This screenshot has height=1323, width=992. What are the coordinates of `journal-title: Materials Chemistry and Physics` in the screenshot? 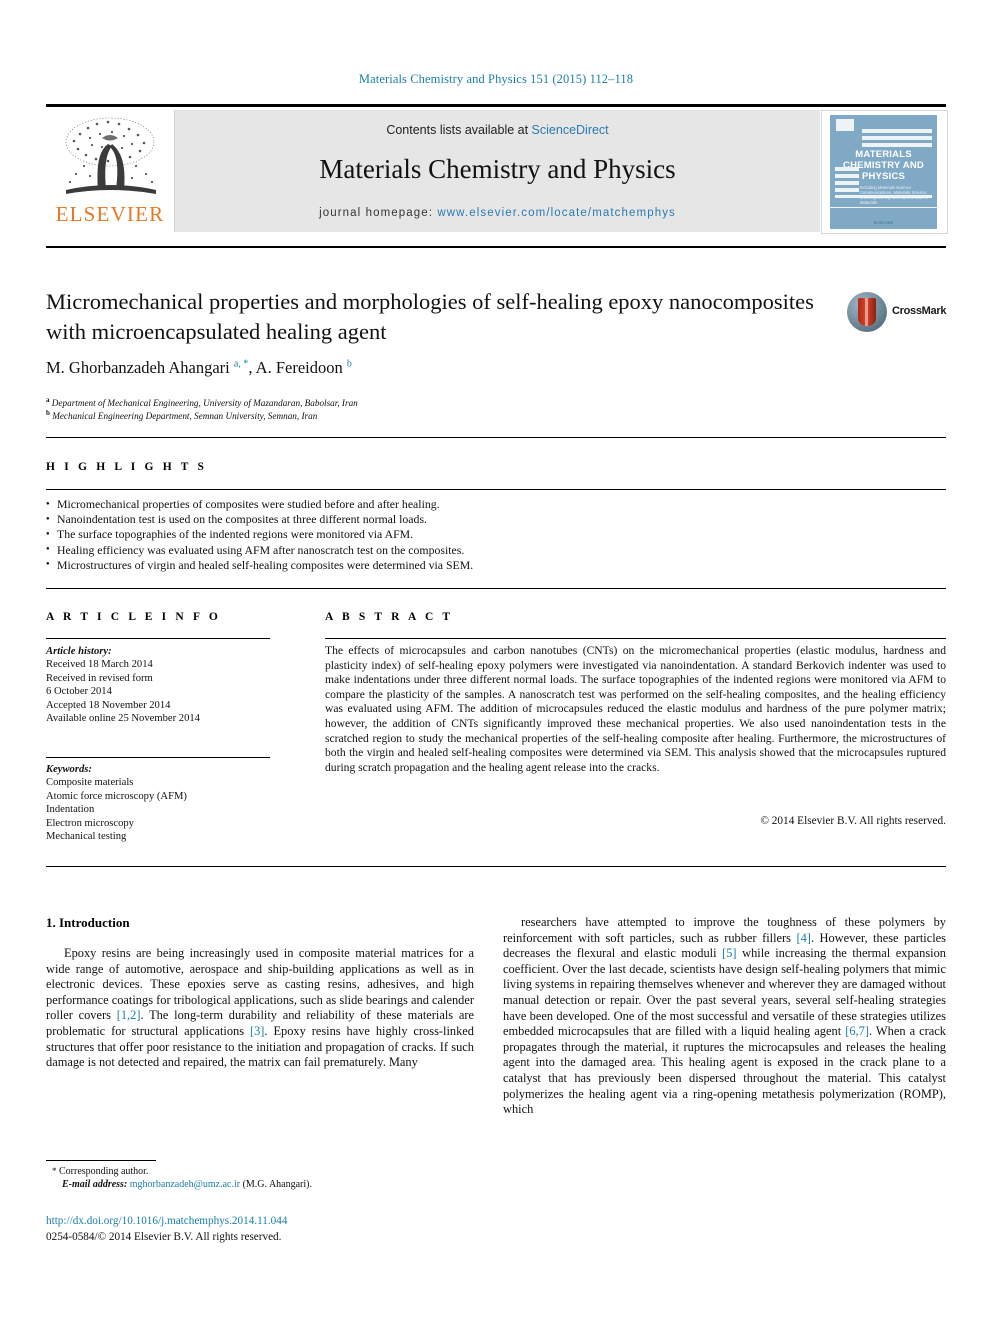 It's located at (497, 169).